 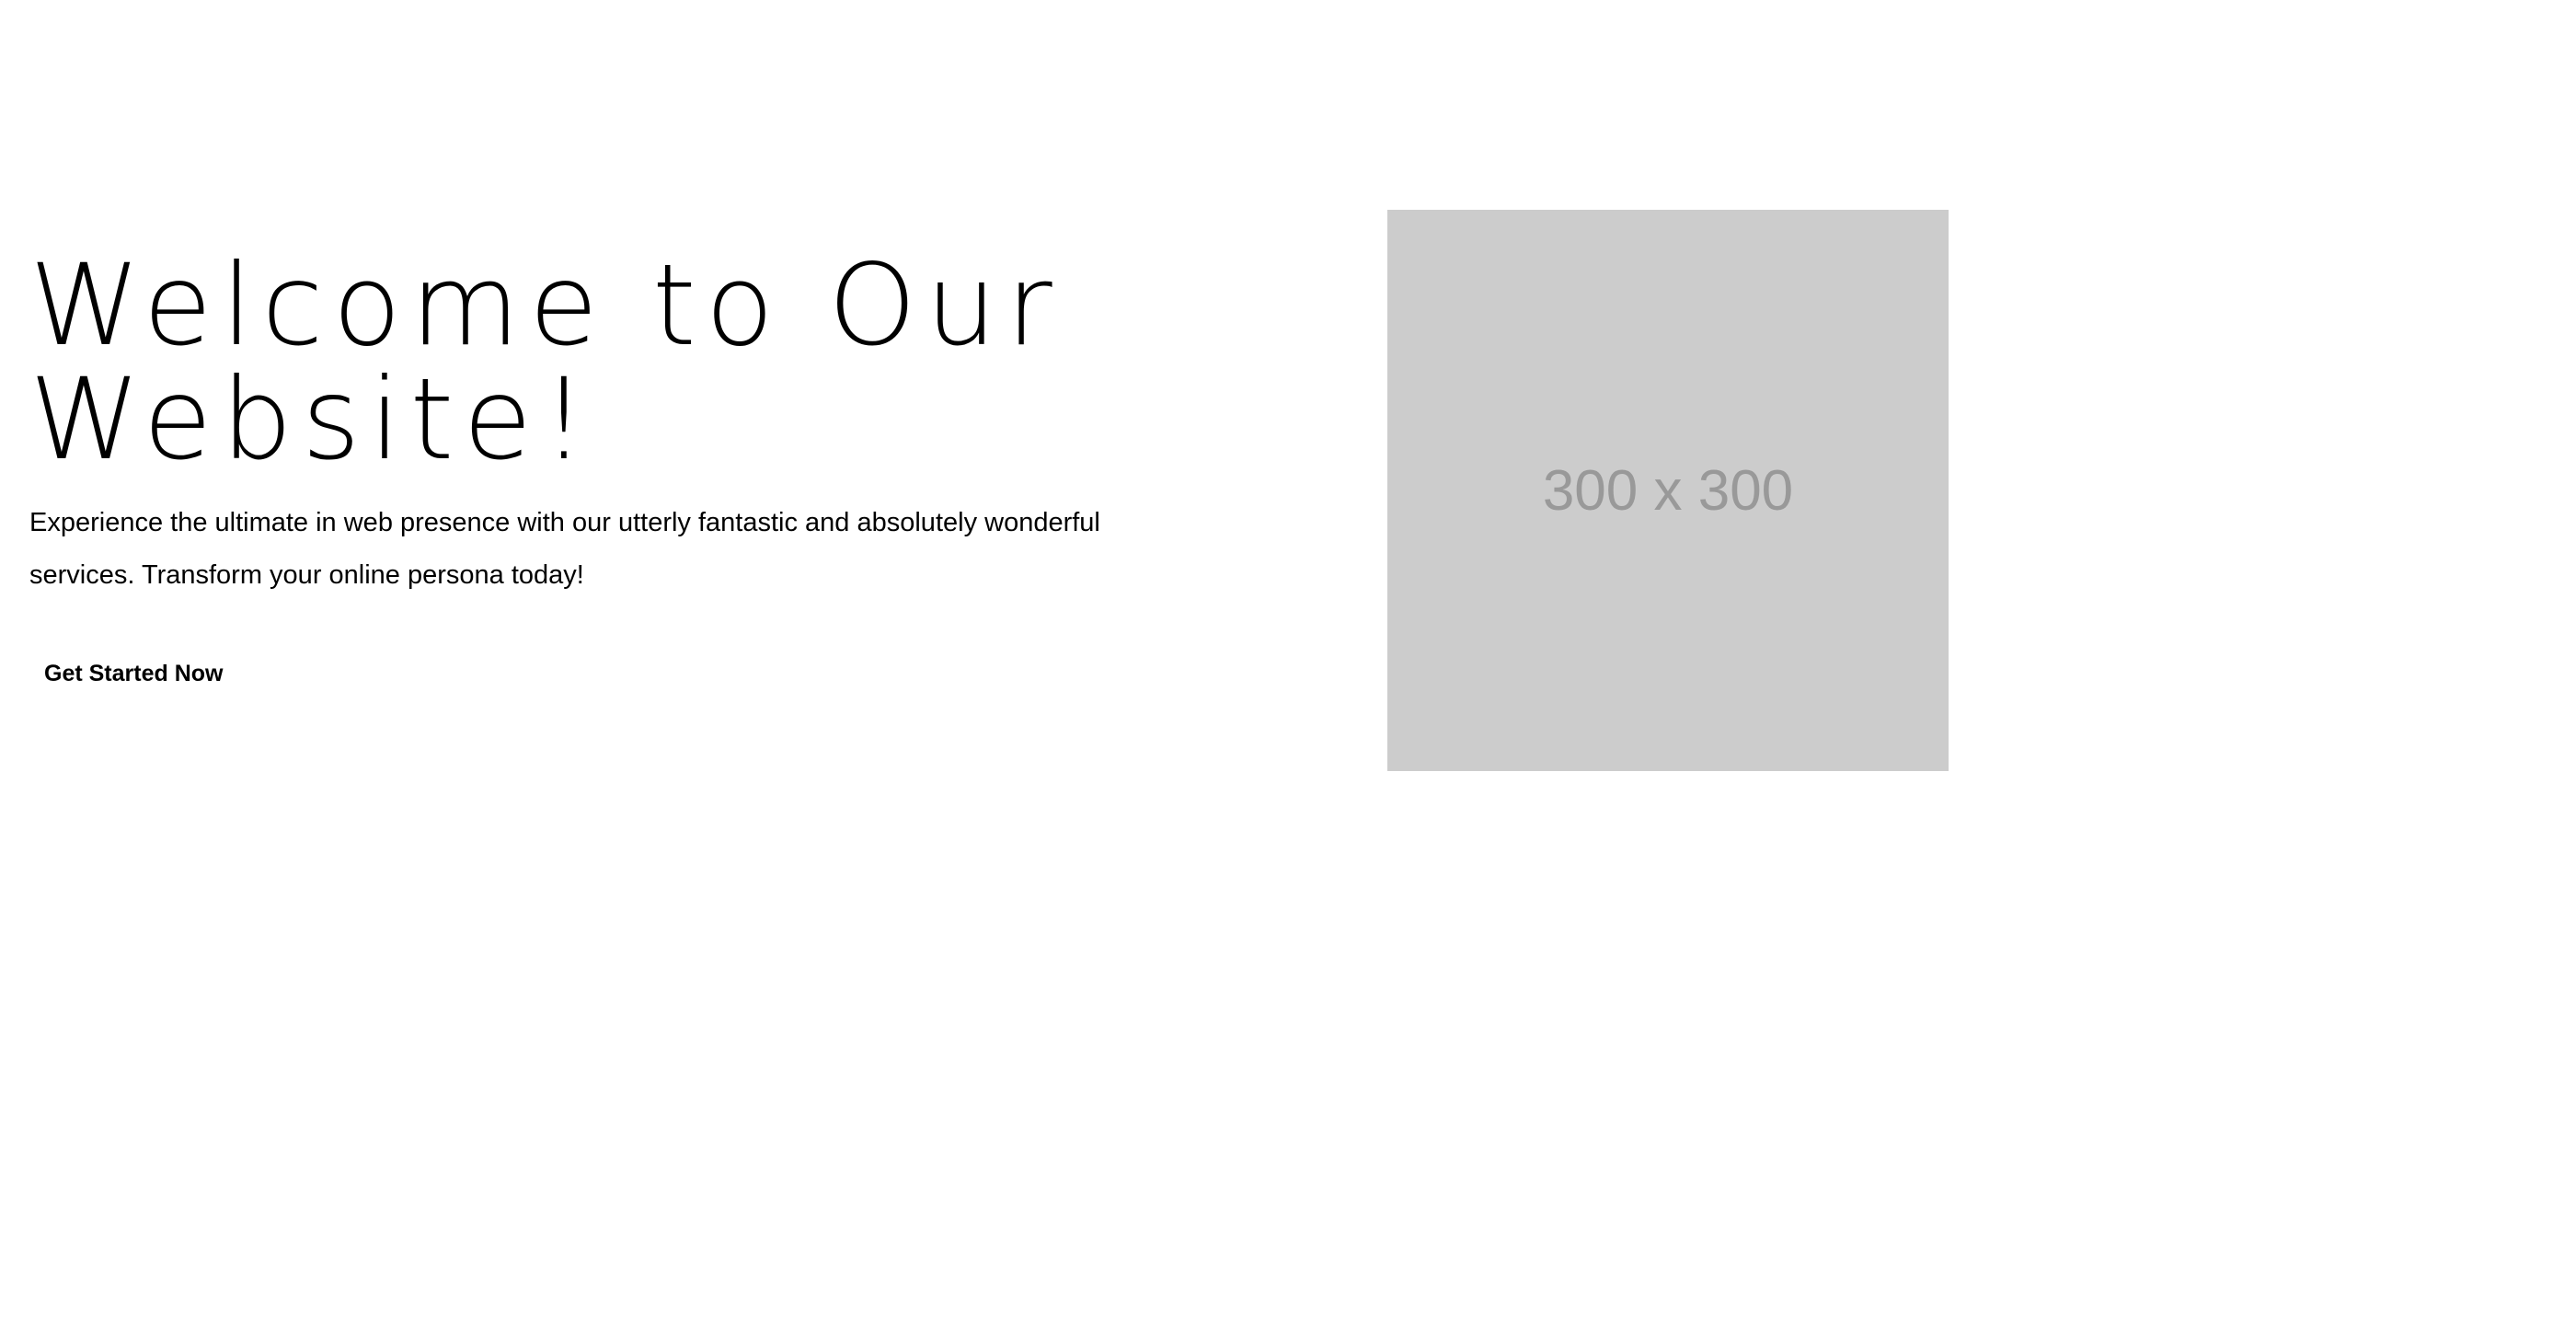 I want to click on hero-title: Welcome to Our Website!, so click(x=599, y=362).